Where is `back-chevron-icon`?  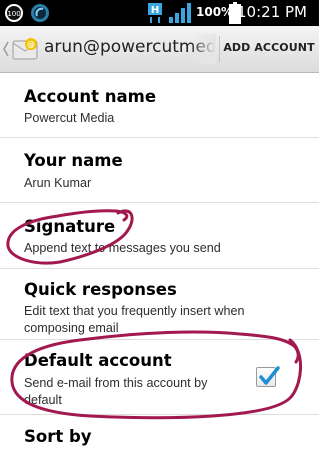
back-chevron-icon is located at coordinates (6, 49).